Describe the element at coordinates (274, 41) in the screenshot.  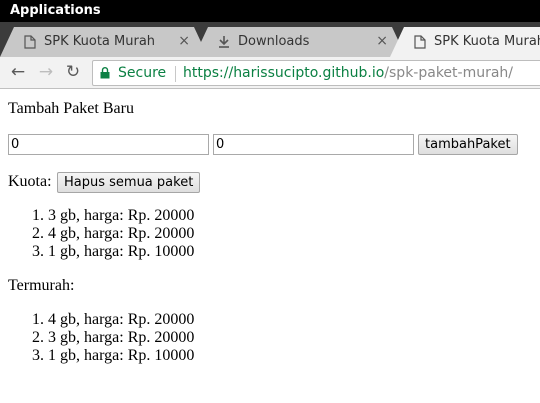
I see `tab-label: Downloads` at that location.